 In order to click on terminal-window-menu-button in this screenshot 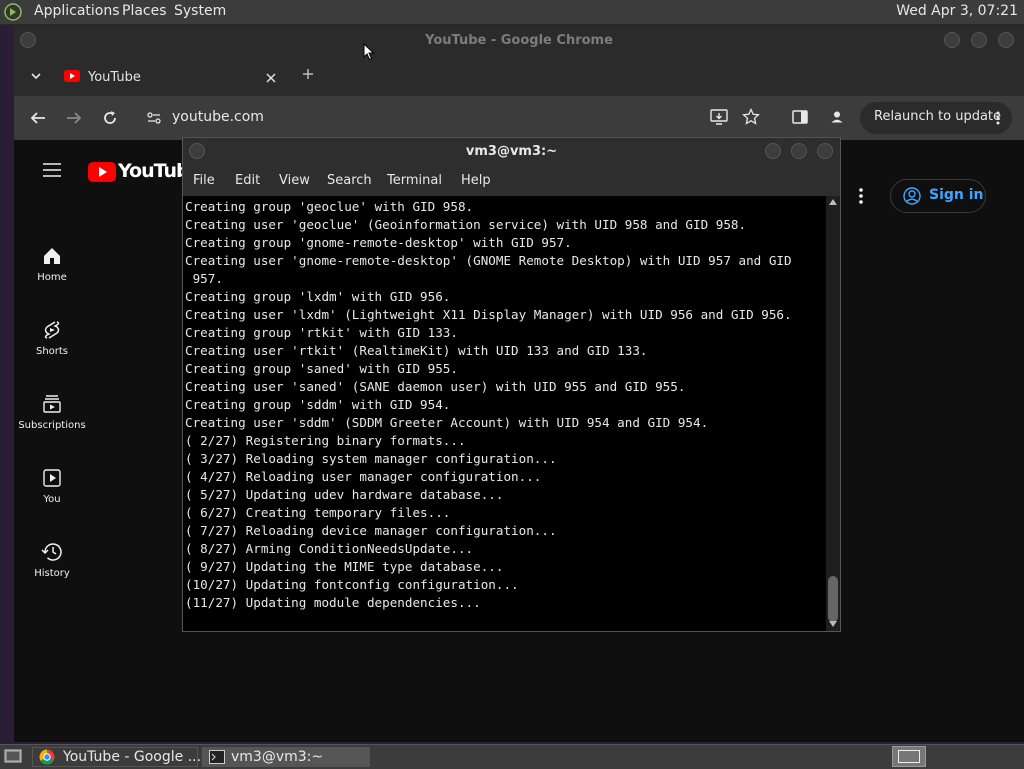, I will do `click(197, 151)`.